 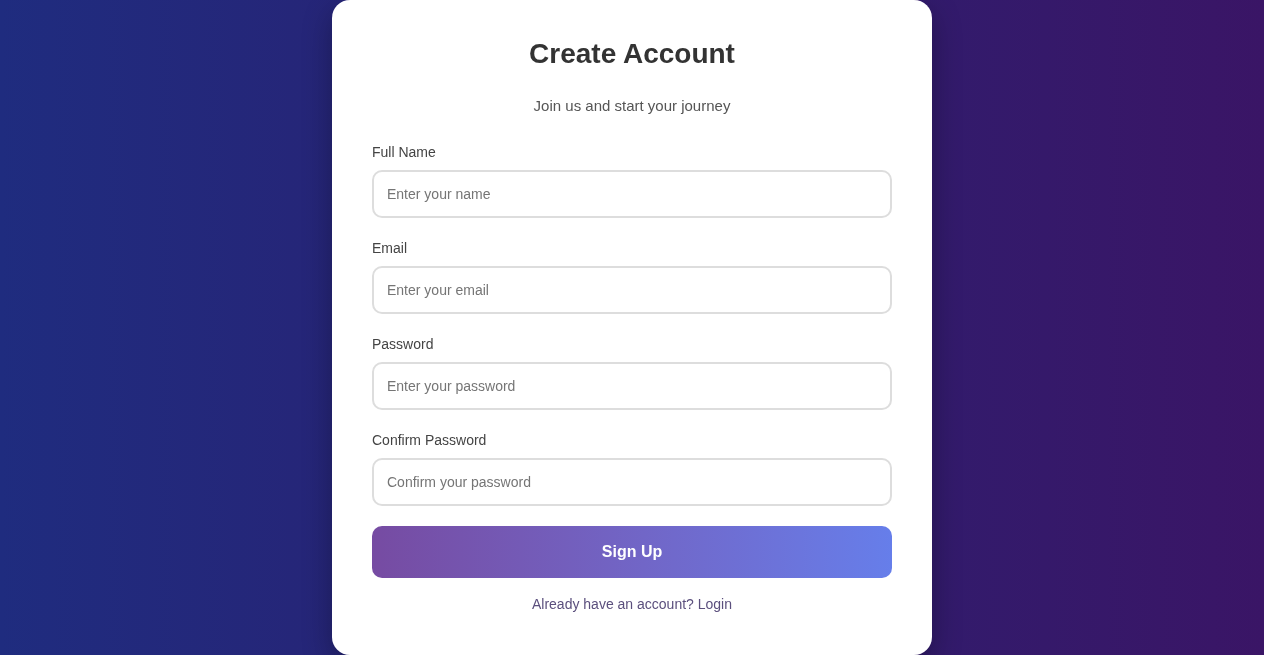 What do you see at coordinates (632, 54) in the screenshot?
I see `page-title: Create Account` at bounding box center [632, 54].